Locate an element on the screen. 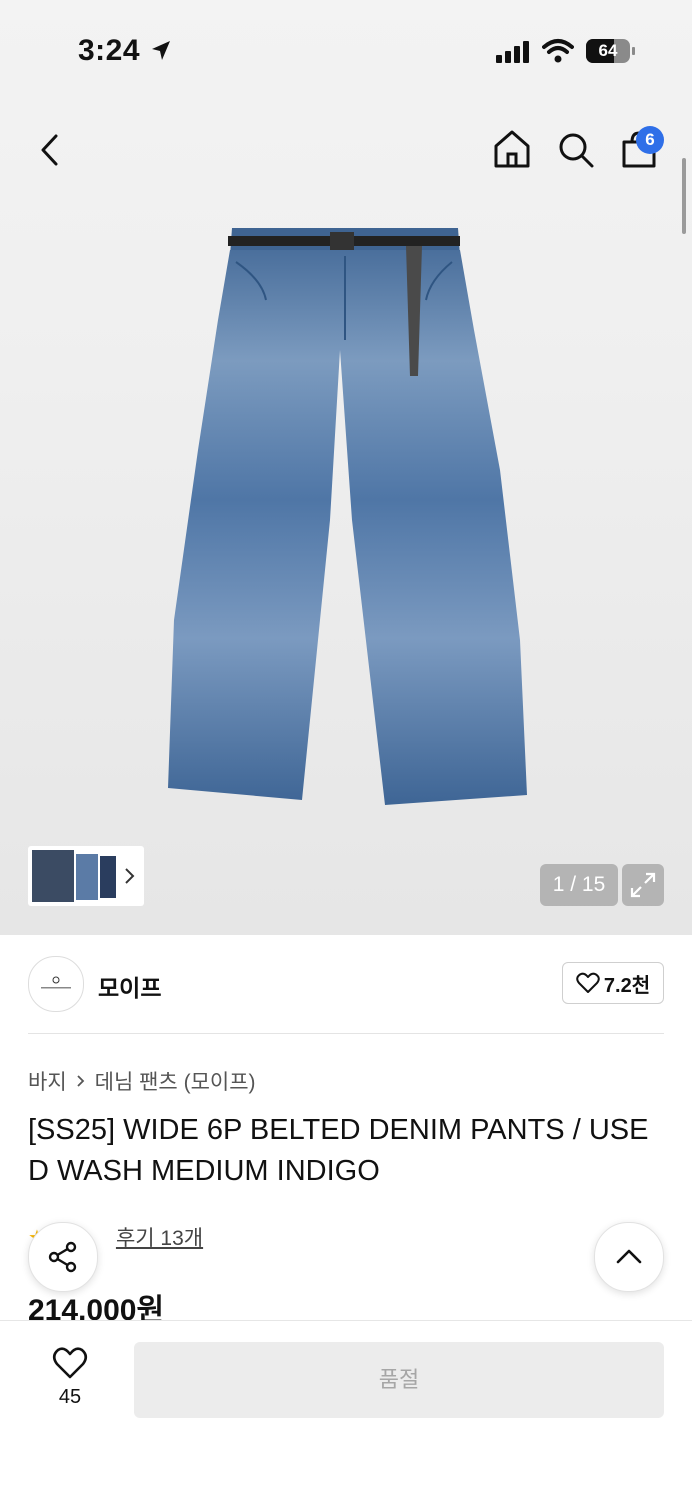 This screenshot has height=1501, width=692. brand-logo is located at coordinates (56, 984).